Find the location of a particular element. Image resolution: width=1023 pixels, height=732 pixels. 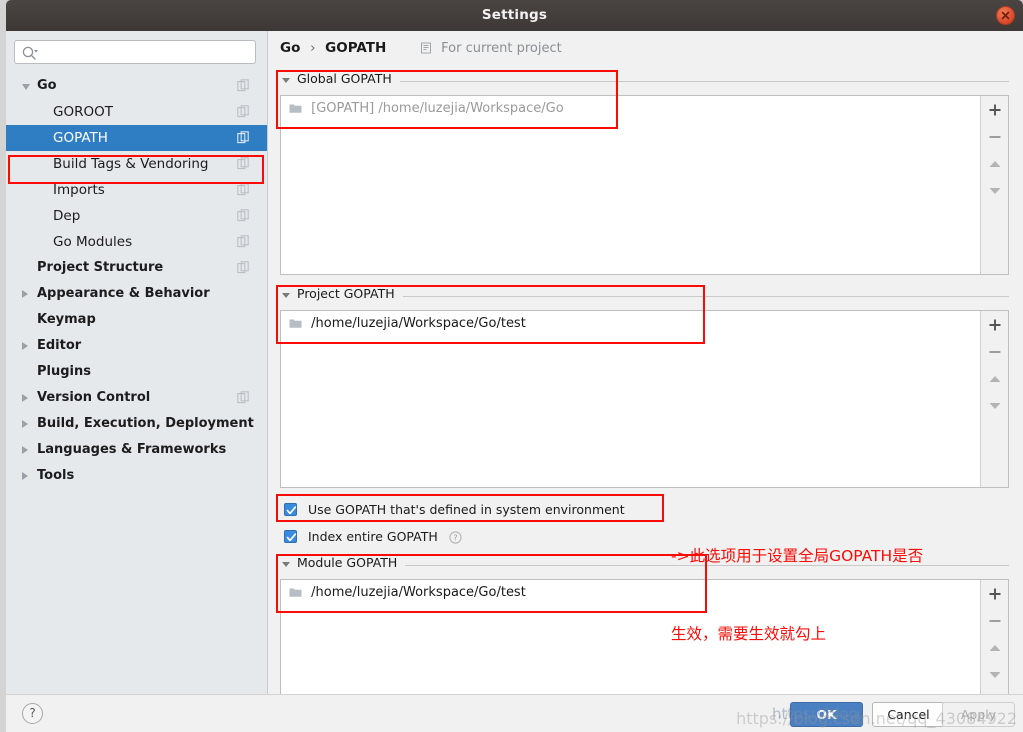

ok-button: OK is located at coordinates (826, 714).